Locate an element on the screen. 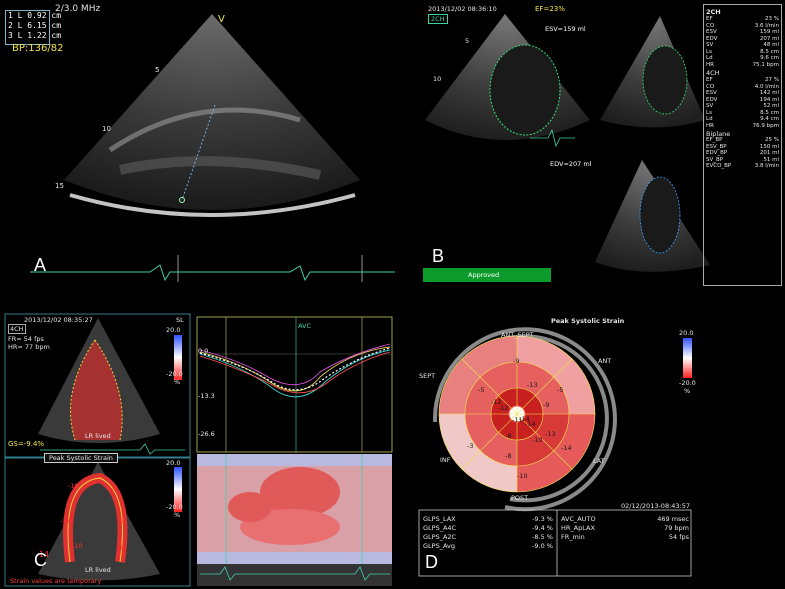 This screenshot has width=785, height=589. wall-lat: LAT is located at coordinates (599, 461).